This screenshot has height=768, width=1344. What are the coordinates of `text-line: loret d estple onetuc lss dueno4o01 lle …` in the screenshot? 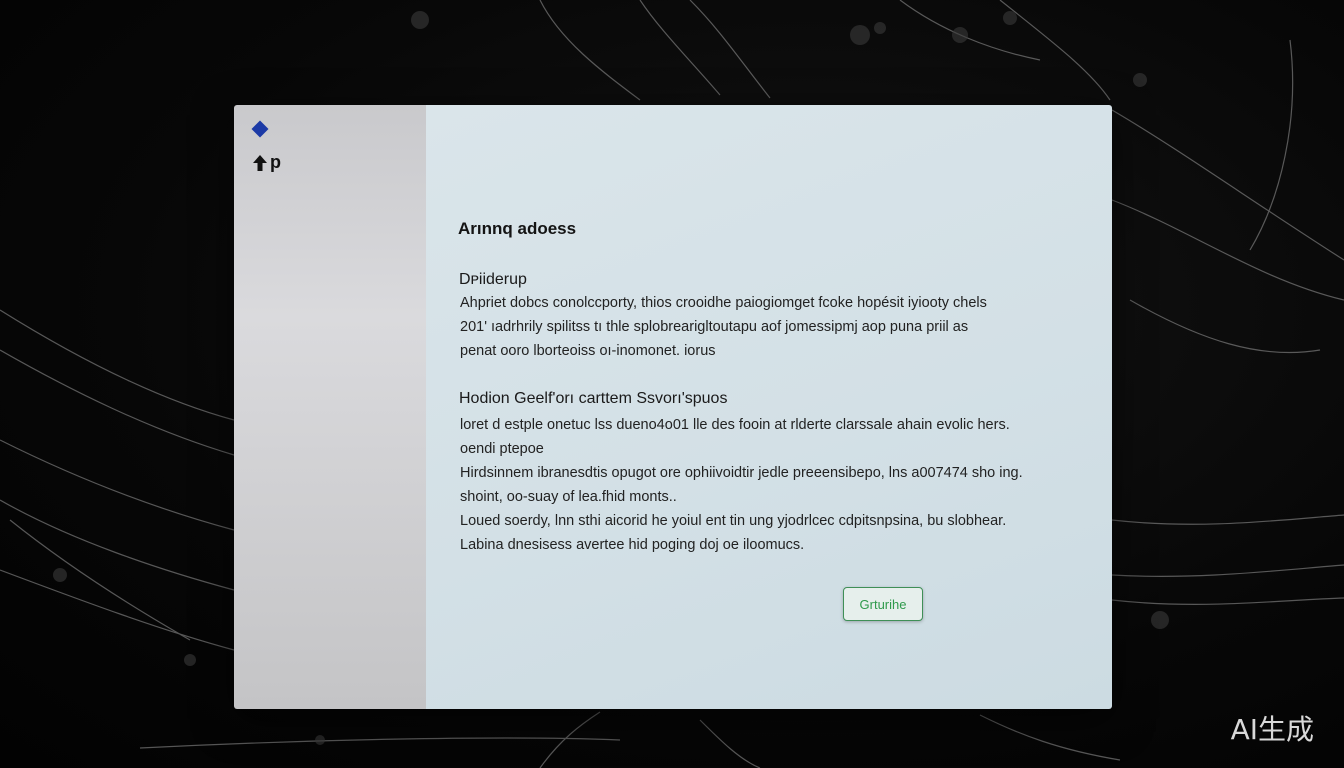 It's located at (735, 425).